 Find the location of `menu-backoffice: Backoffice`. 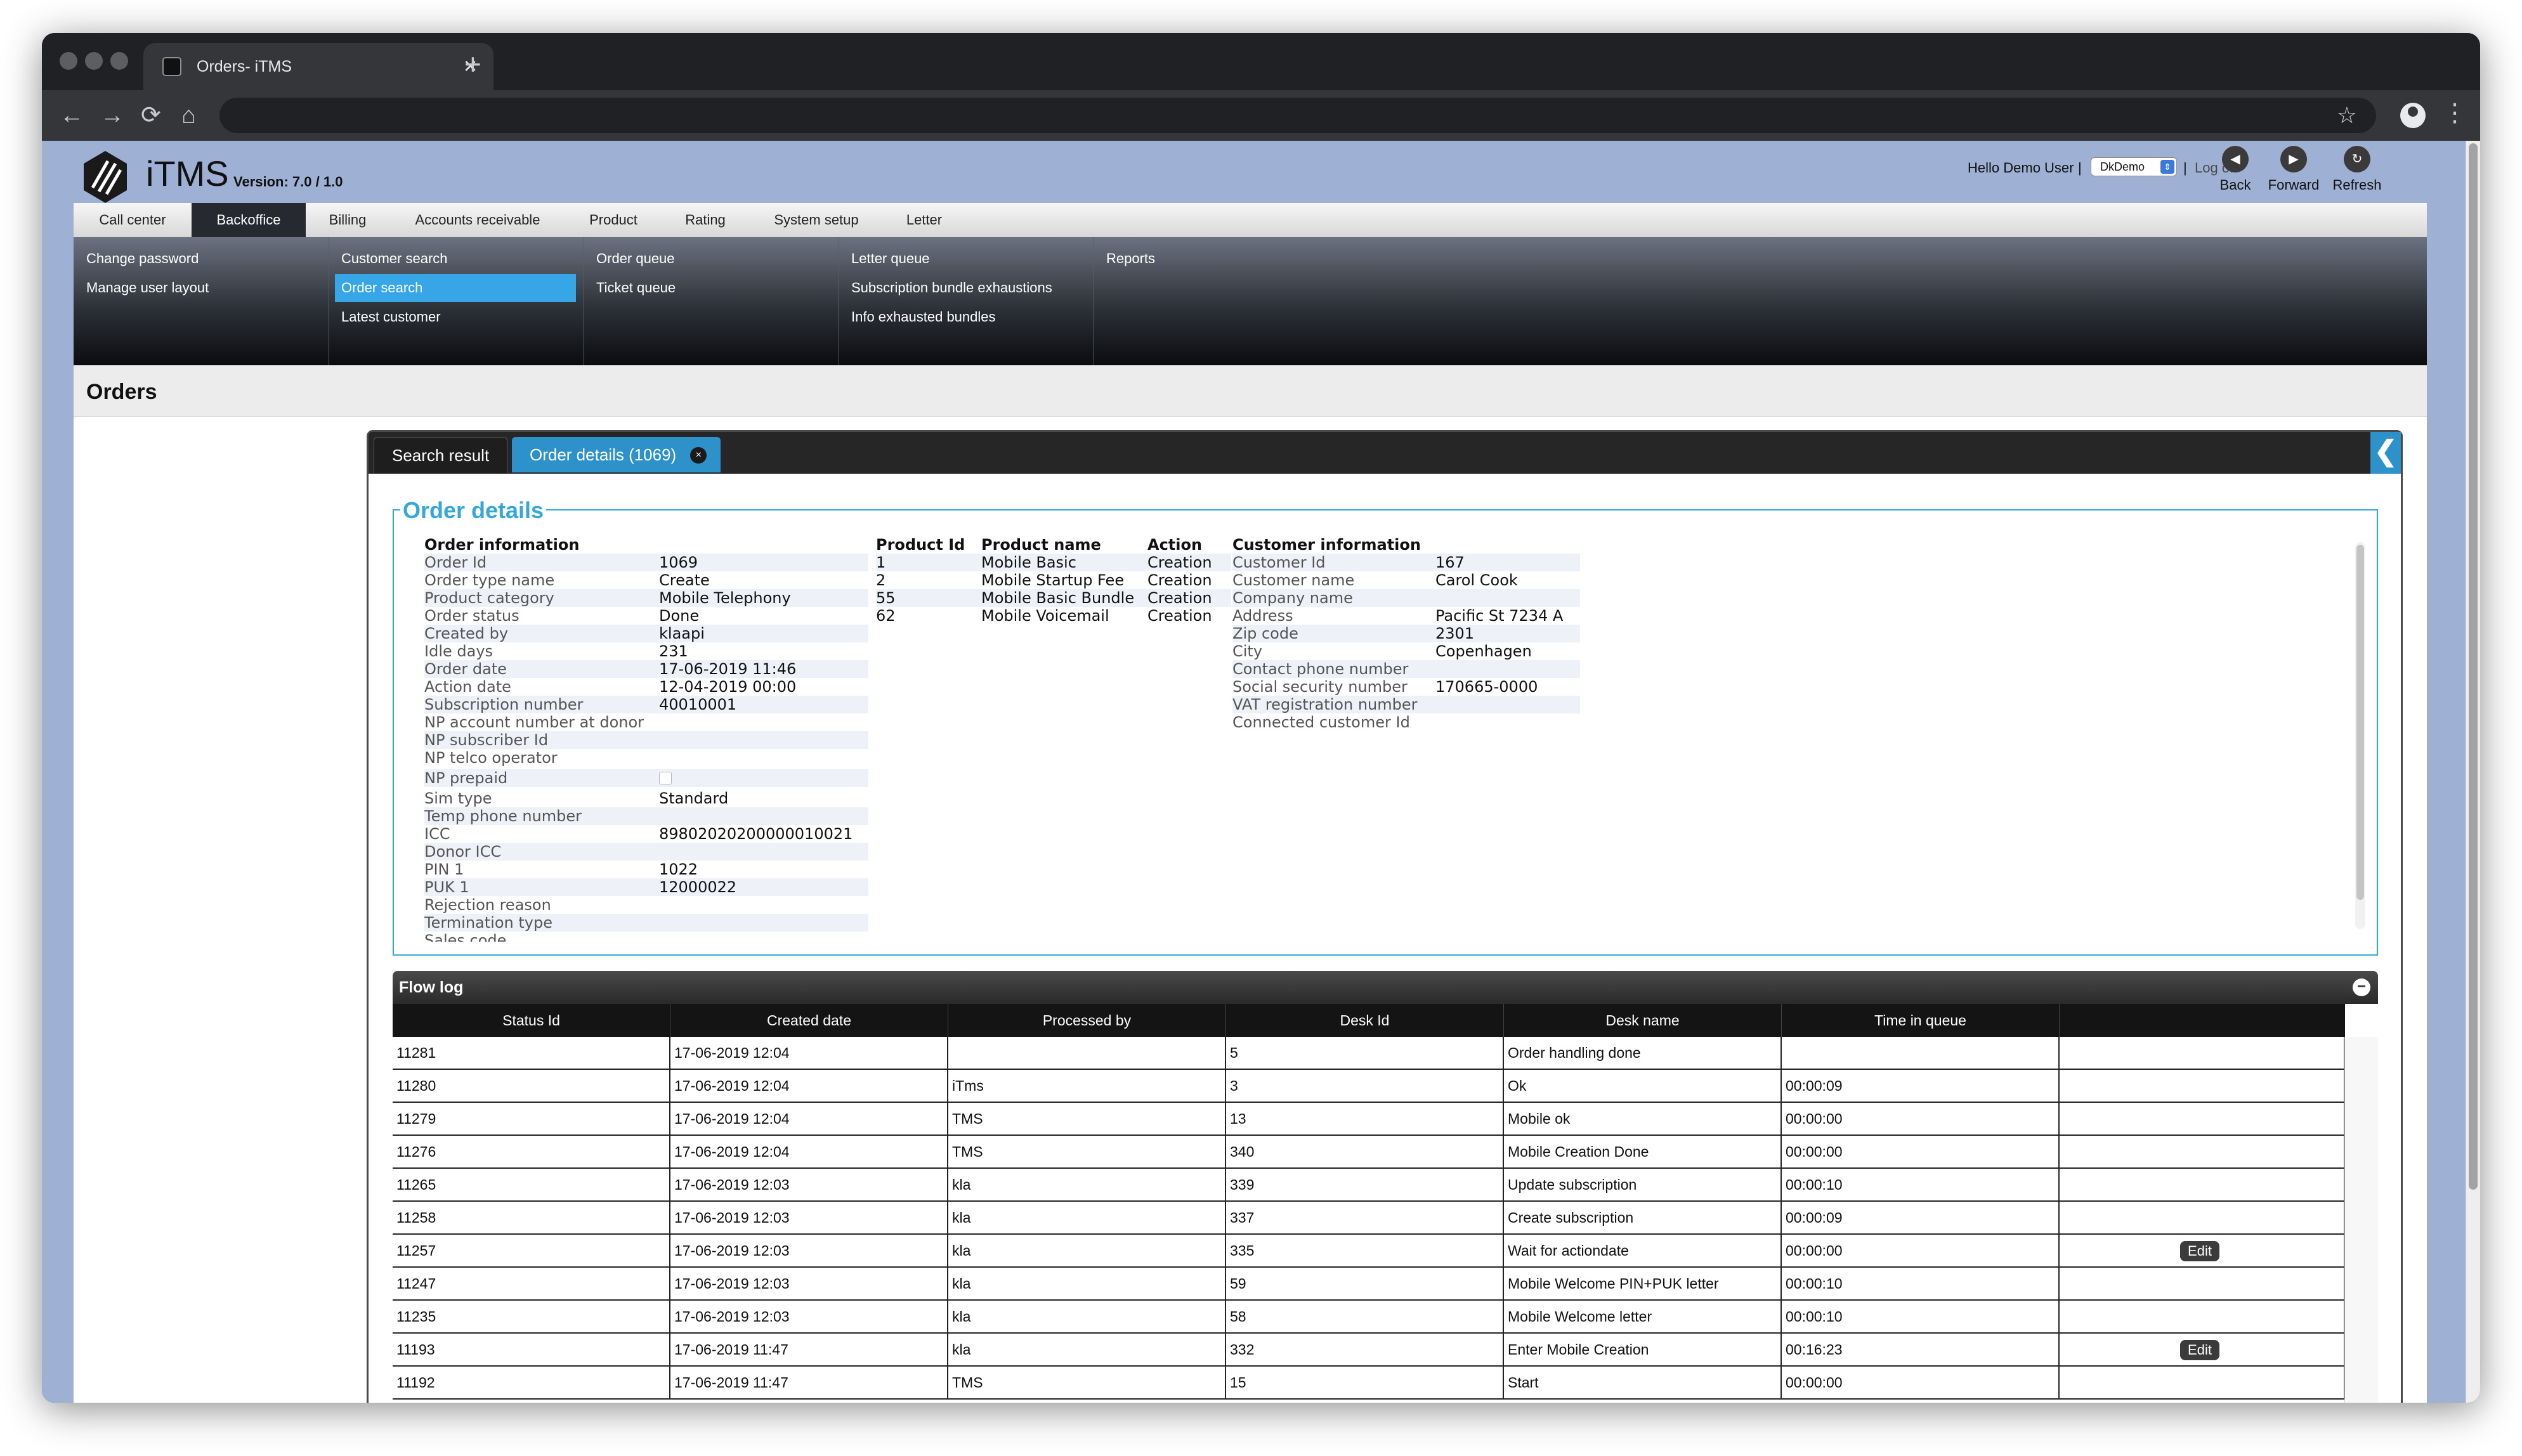

menu-backoffice: Backoffice is located at coordinates (249, 220).